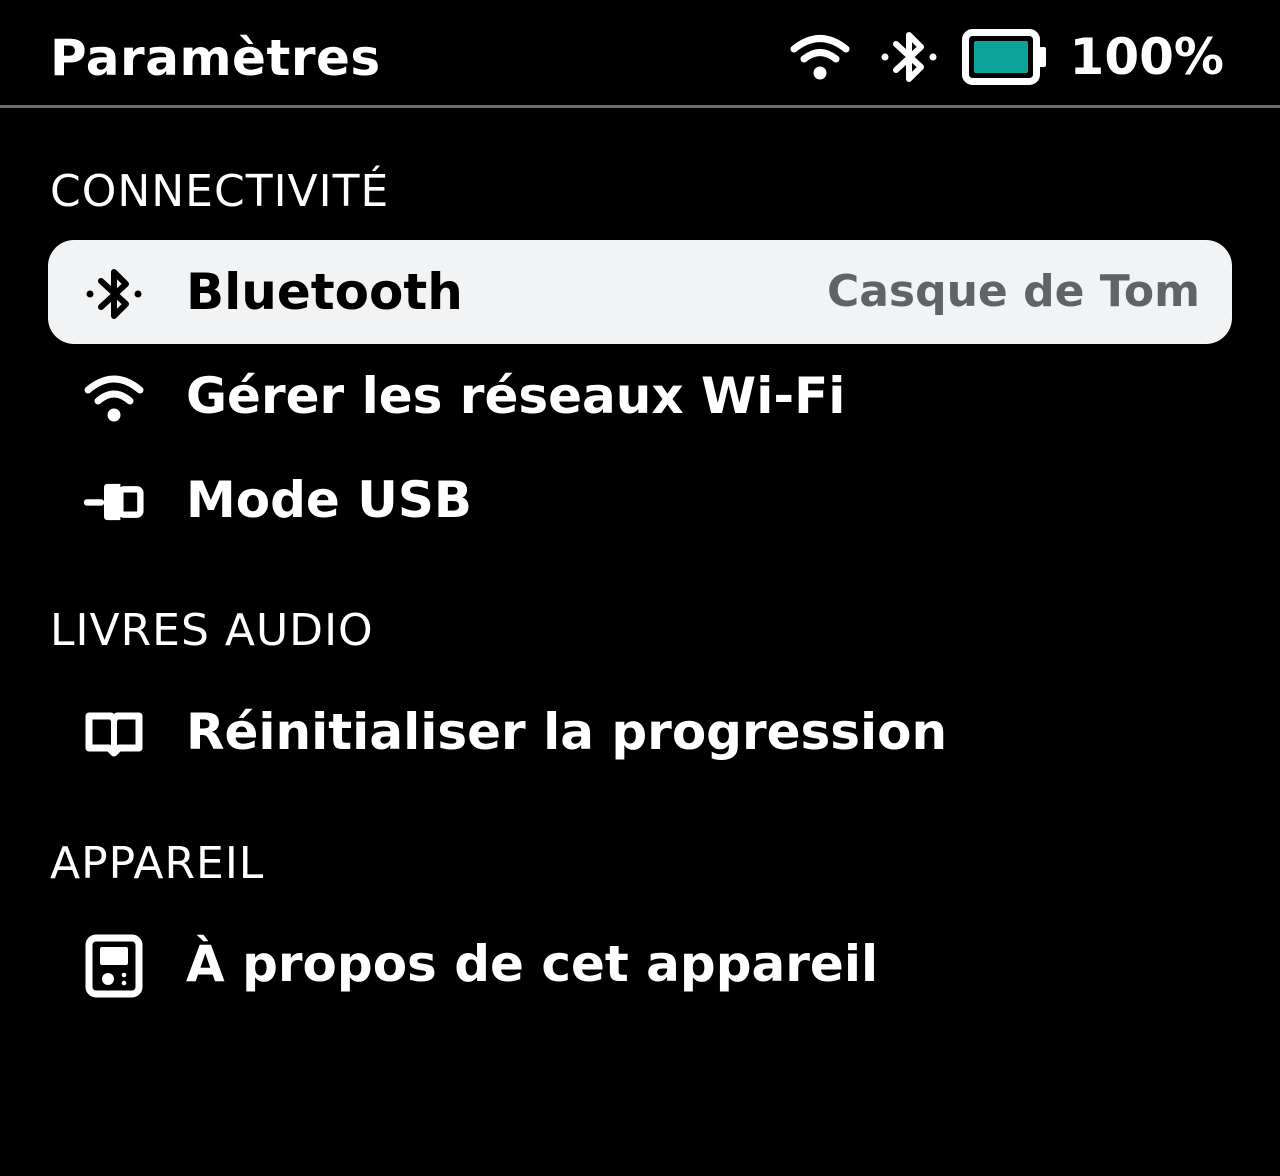 The image size is (1280, 1176). Describe the element at coordinates (640, 54) in the screenshot. I see `status-bar: Paramètres 100%` at that location.